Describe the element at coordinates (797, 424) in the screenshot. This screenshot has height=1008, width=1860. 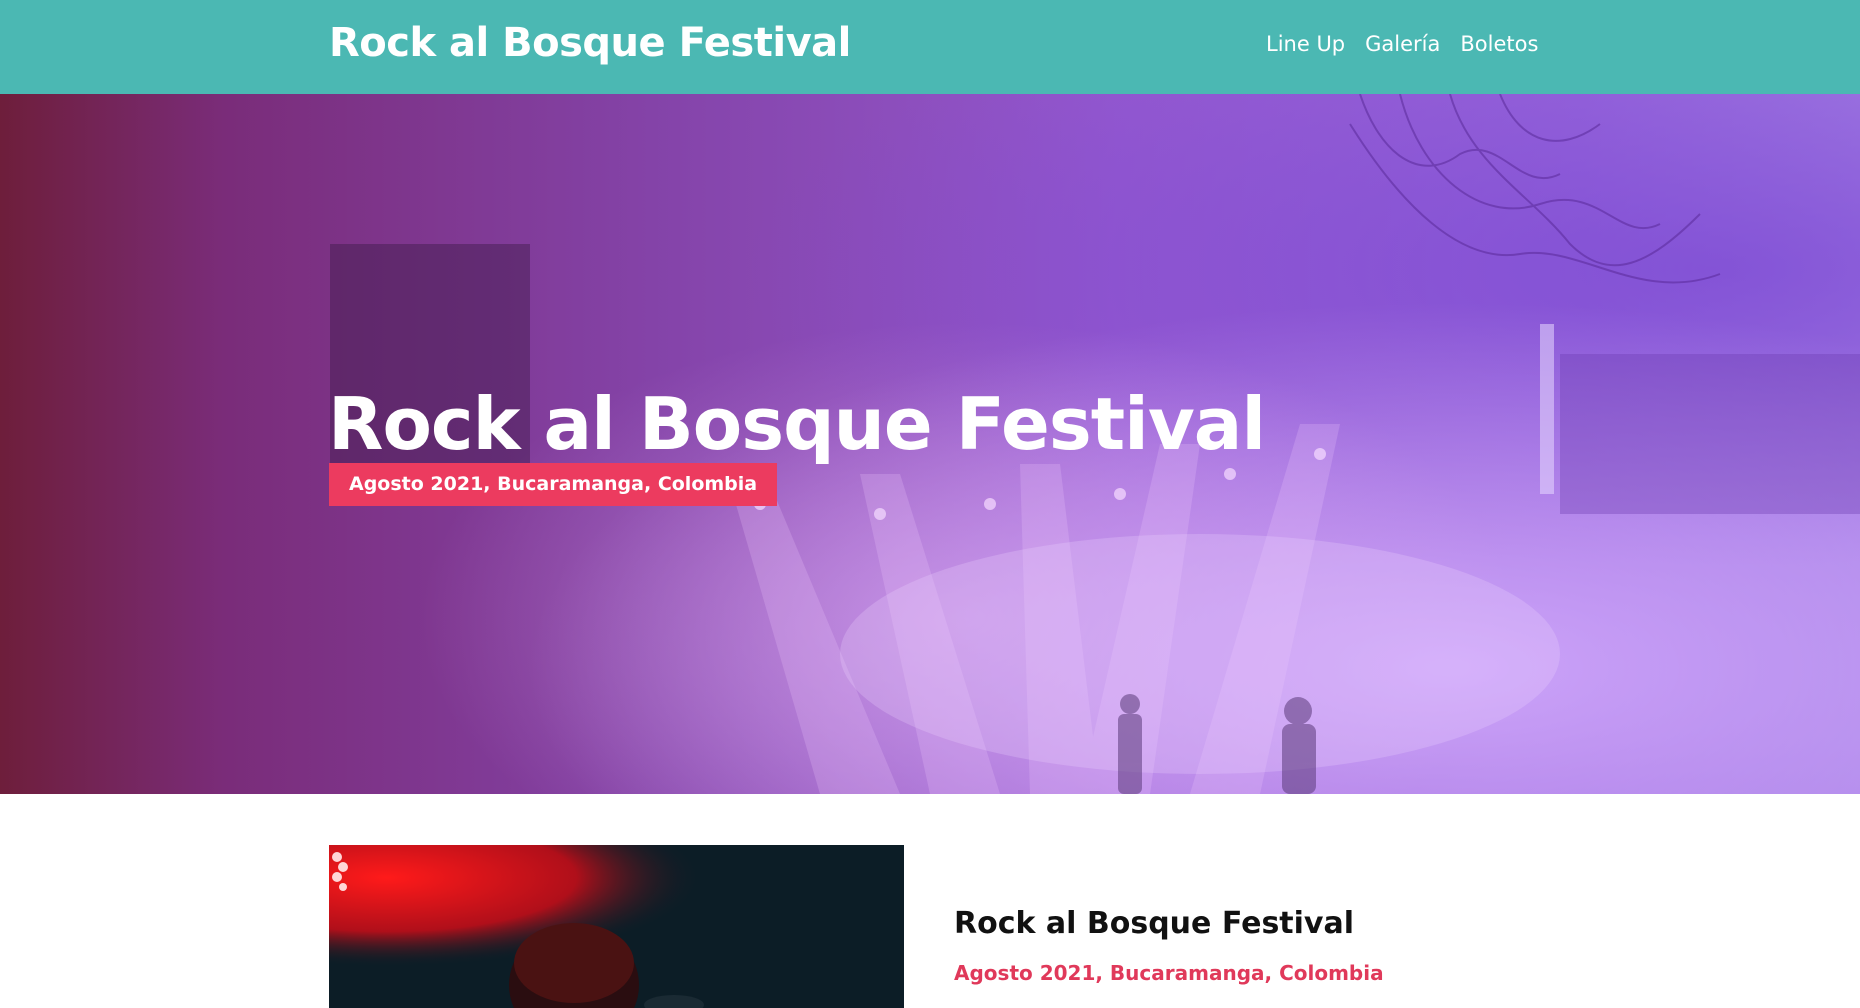
I see `hero-title: Rock al Bosque Festival` at that location.